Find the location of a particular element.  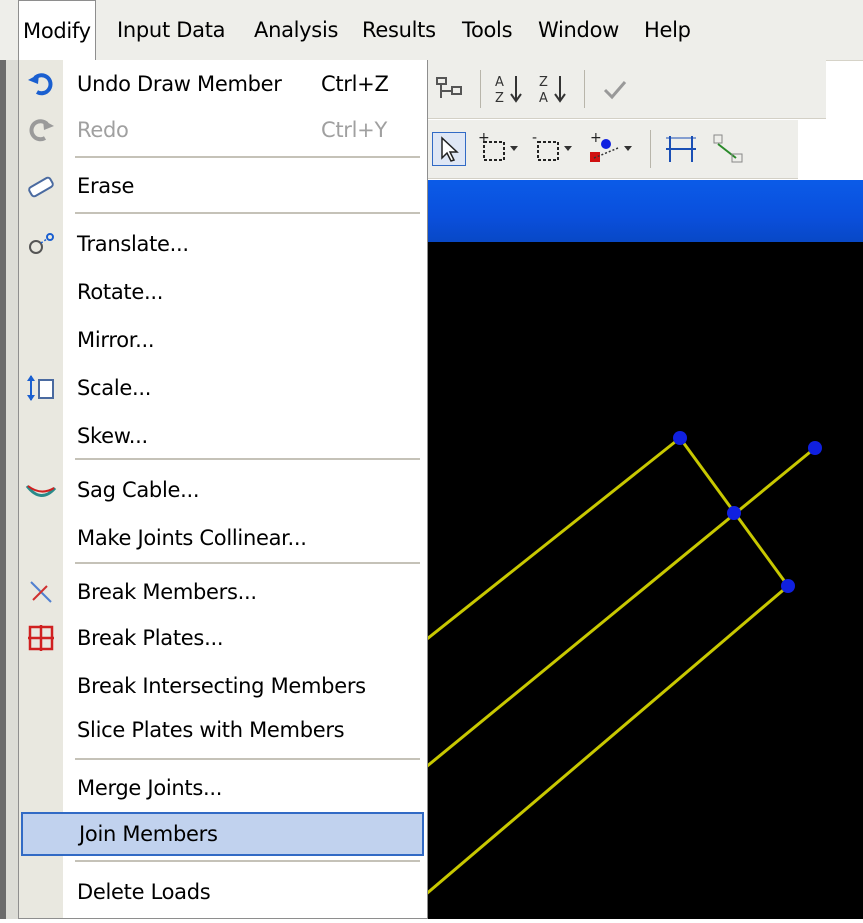

menu-item-break-intersecting-members: Break Intersecting Members is located at coordinates (222, 686).